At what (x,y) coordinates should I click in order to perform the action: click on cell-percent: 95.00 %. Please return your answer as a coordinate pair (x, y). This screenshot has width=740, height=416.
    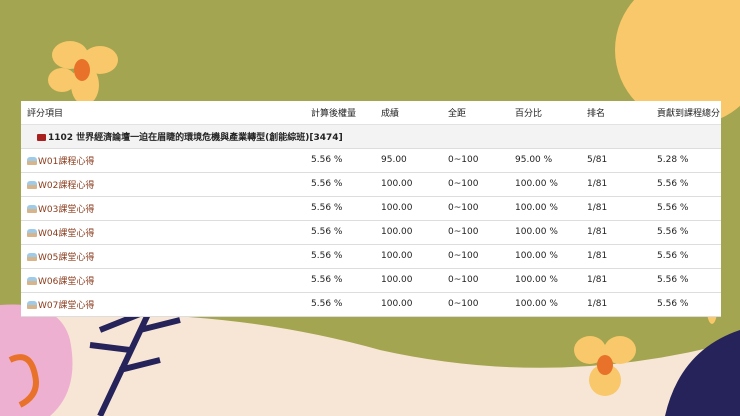
    Looking at the image, I should click on (545, 160).